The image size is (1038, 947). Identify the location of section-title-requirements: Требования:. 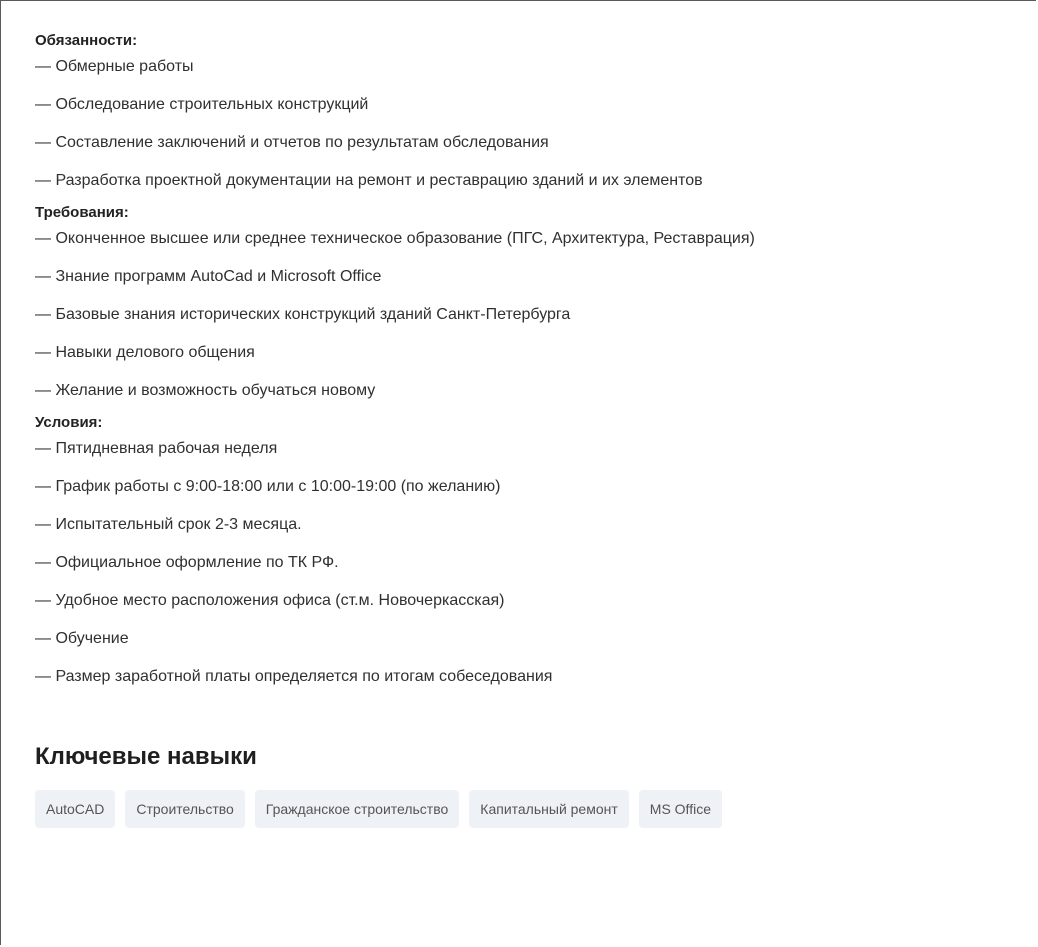
(82, 212).